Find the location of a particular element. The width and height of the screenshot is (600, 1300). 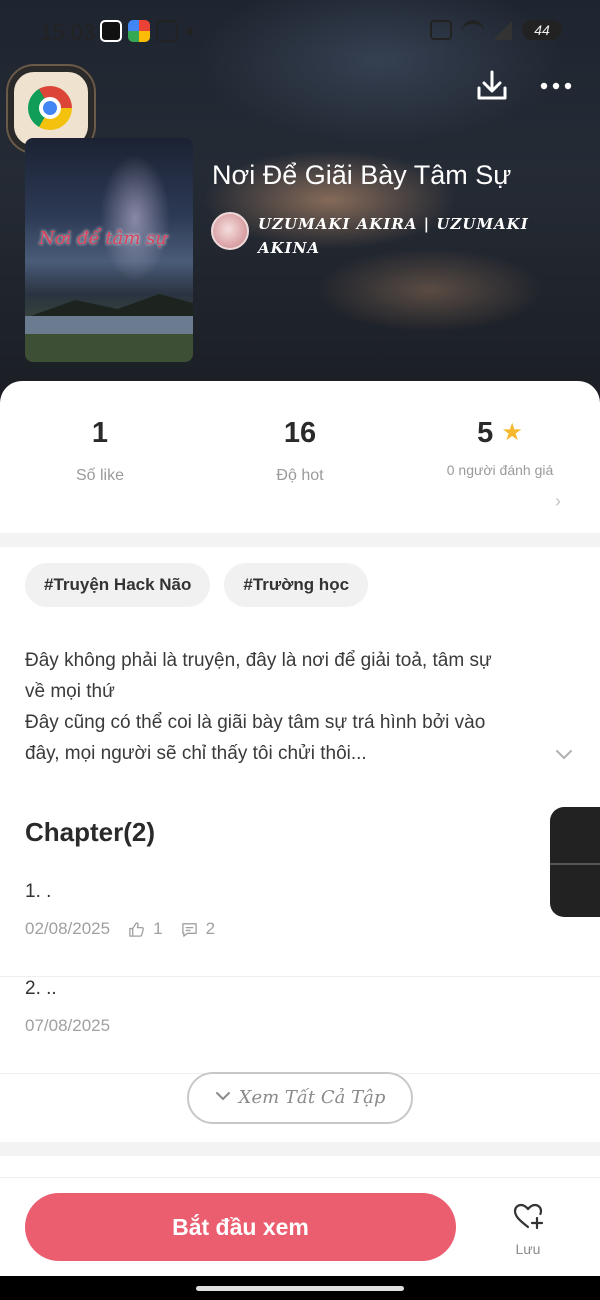

download-button is located at coordinates (492, 86).